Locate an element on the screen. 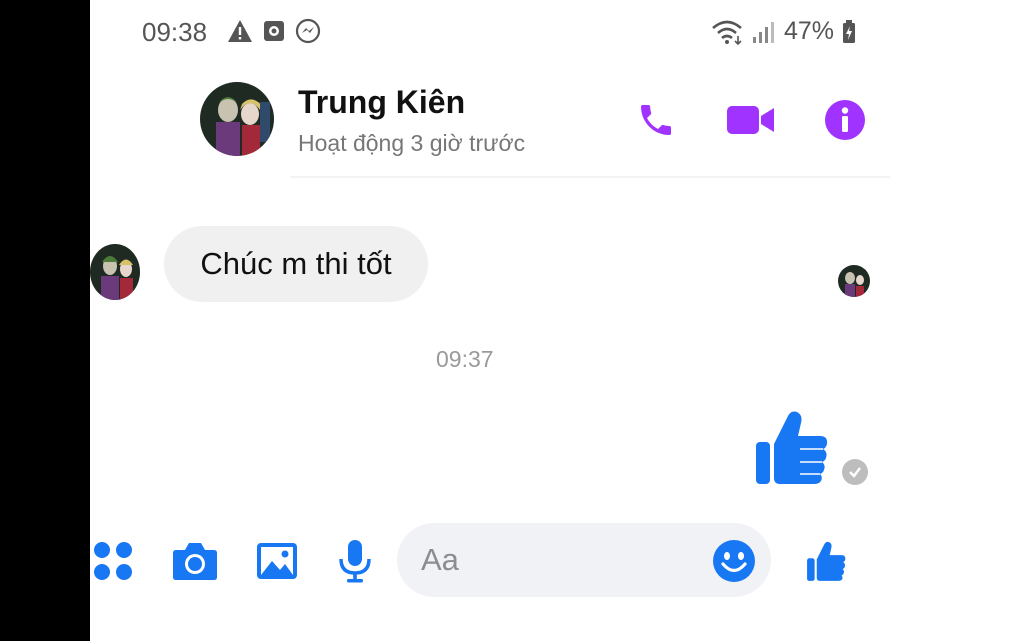  microphone-icon is located at coordinates (355, 561).